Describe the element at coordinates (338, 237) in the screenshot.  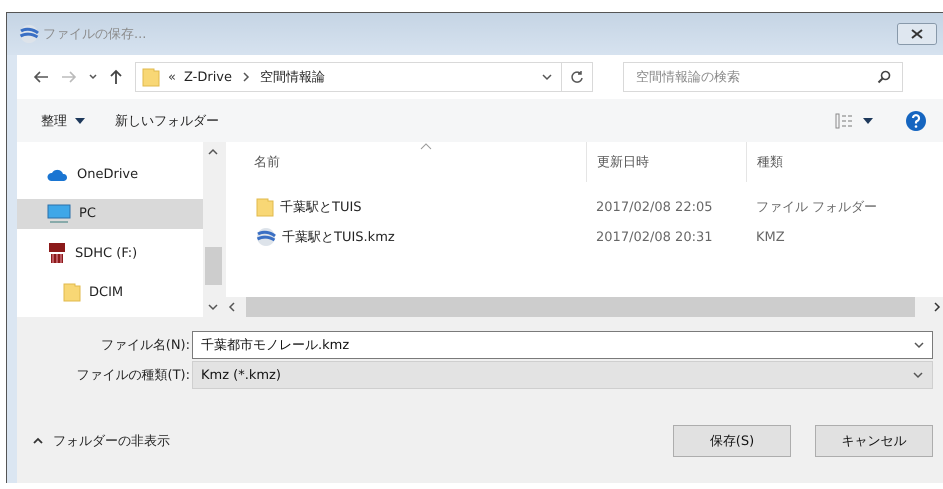
I see `file-name: 千葉駅とTUIS.kmz` at that location.